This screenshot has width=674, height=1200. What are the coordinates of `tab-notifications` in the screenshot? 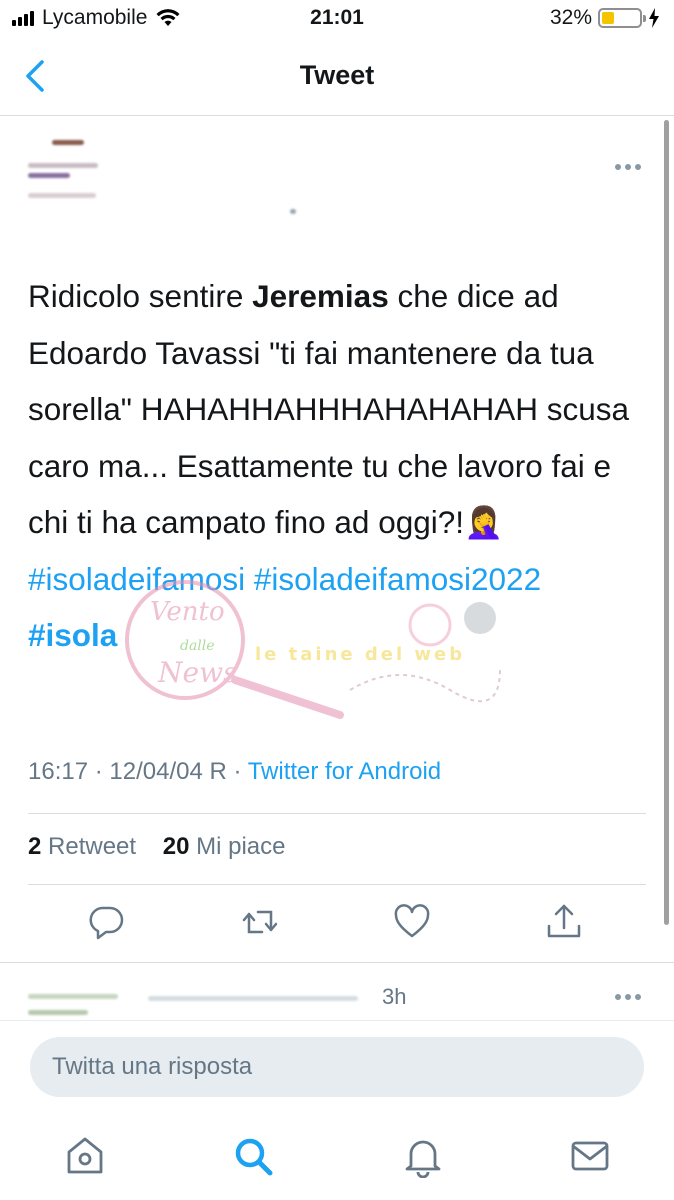 It's located at (423, 1156).